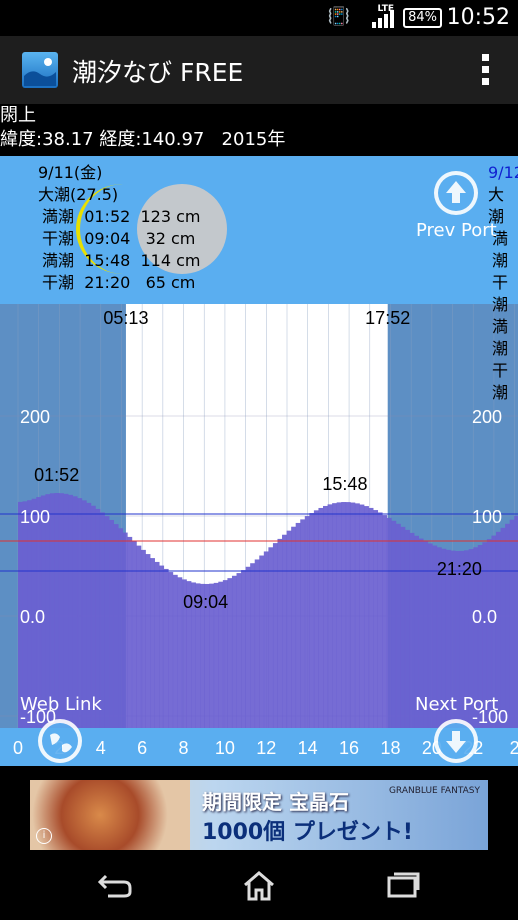 The image size is (518, 920). Describe the element at coordinates (119, 238) in the screenshot. I see `day1-row: 干潮 09:04 32 cm` at that location.